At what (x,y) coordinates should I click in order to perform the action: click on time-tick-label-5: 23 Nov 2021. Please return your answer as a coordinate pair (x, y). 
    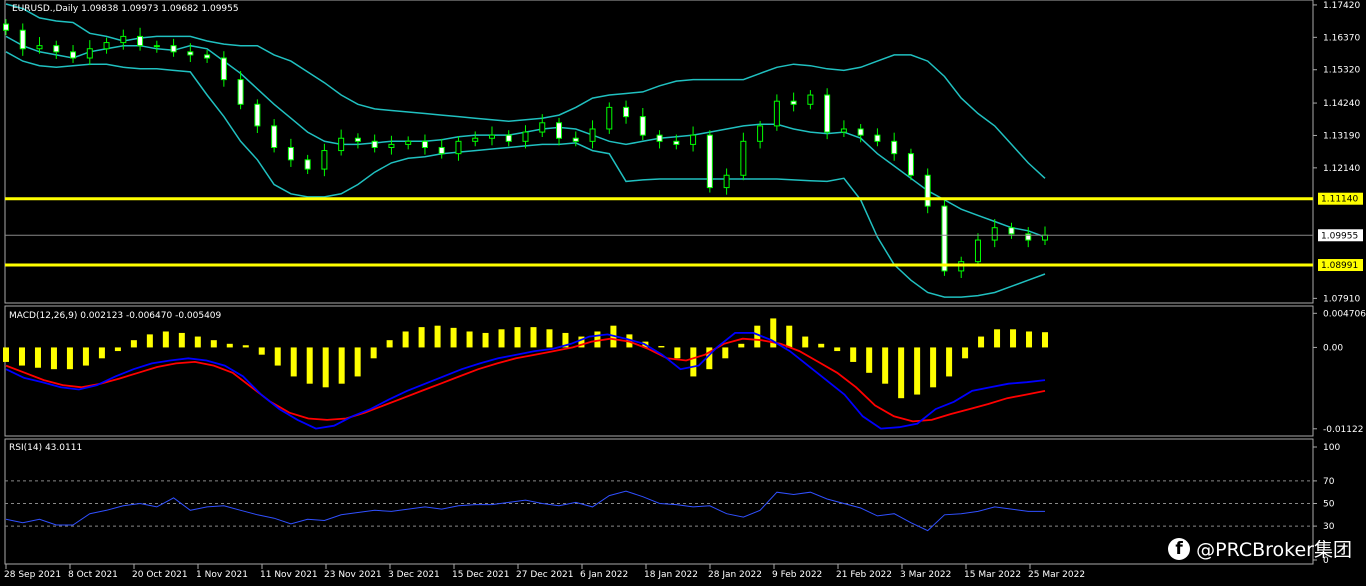
    Looking at the image, I should click on (353, 575).